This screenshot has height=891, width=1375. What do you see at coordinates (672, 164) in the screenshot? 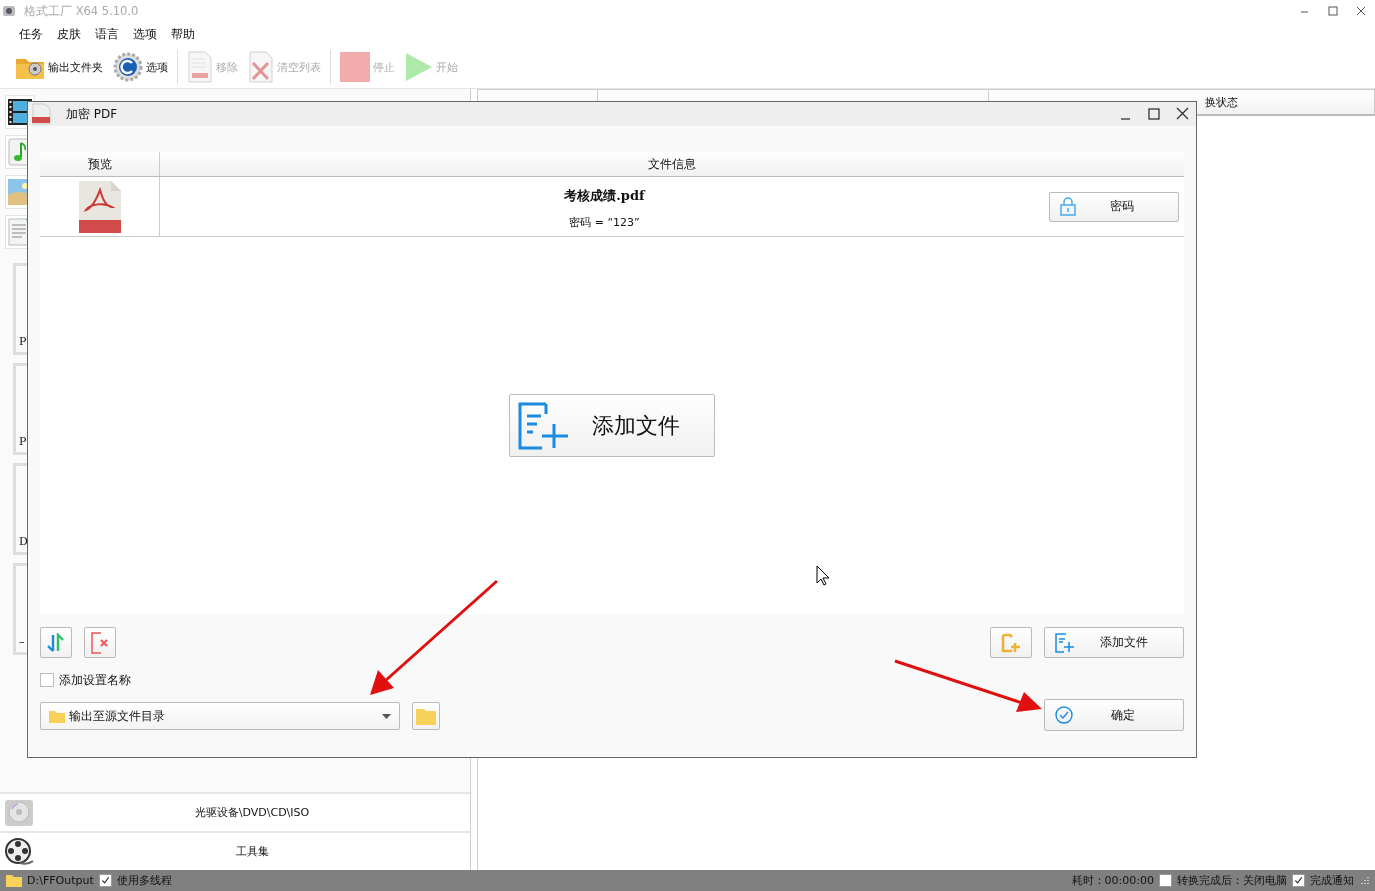
I see `column-header: 文件信息` at bounding box center [672, 164].